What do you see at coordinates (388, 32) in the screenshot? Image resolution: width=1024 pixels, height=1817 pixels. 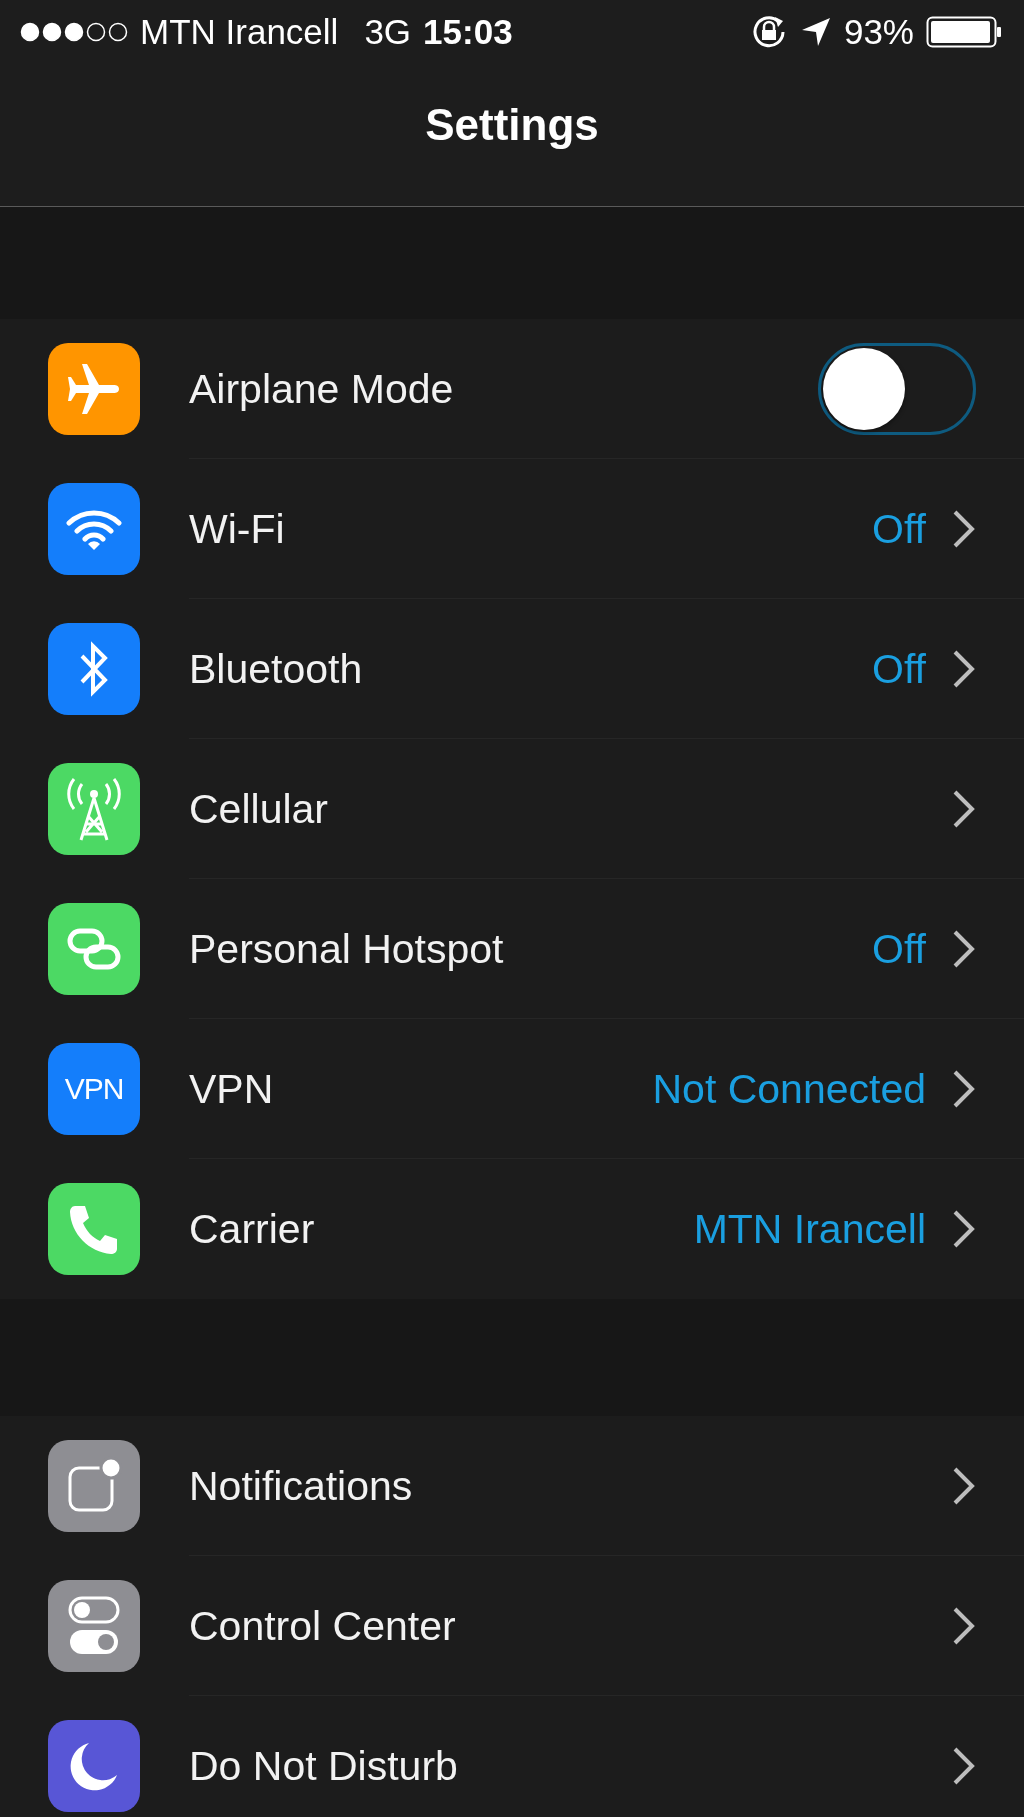 I see `network-type: 3G` at bounding box center [388, 32].